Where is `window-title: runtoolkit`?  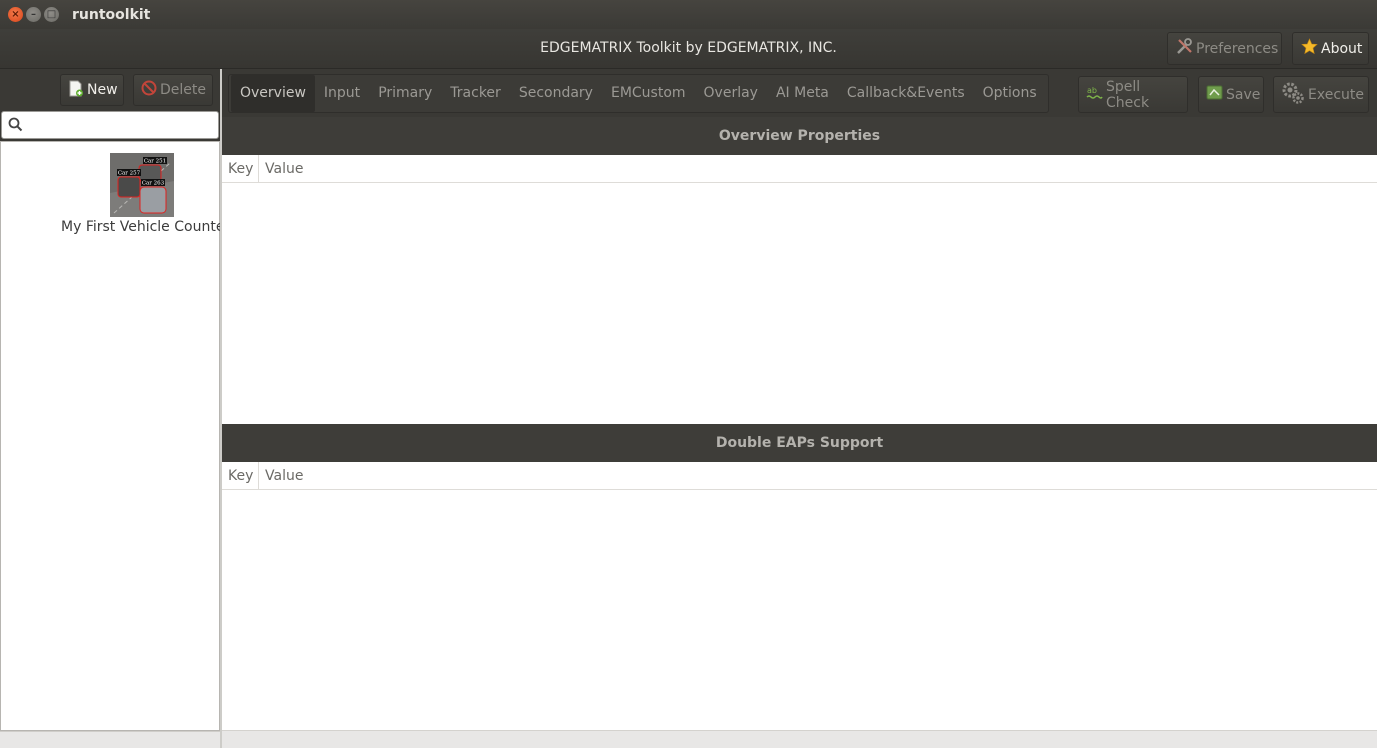
window-title: runtoolkit is located at coordinates (111, 14).